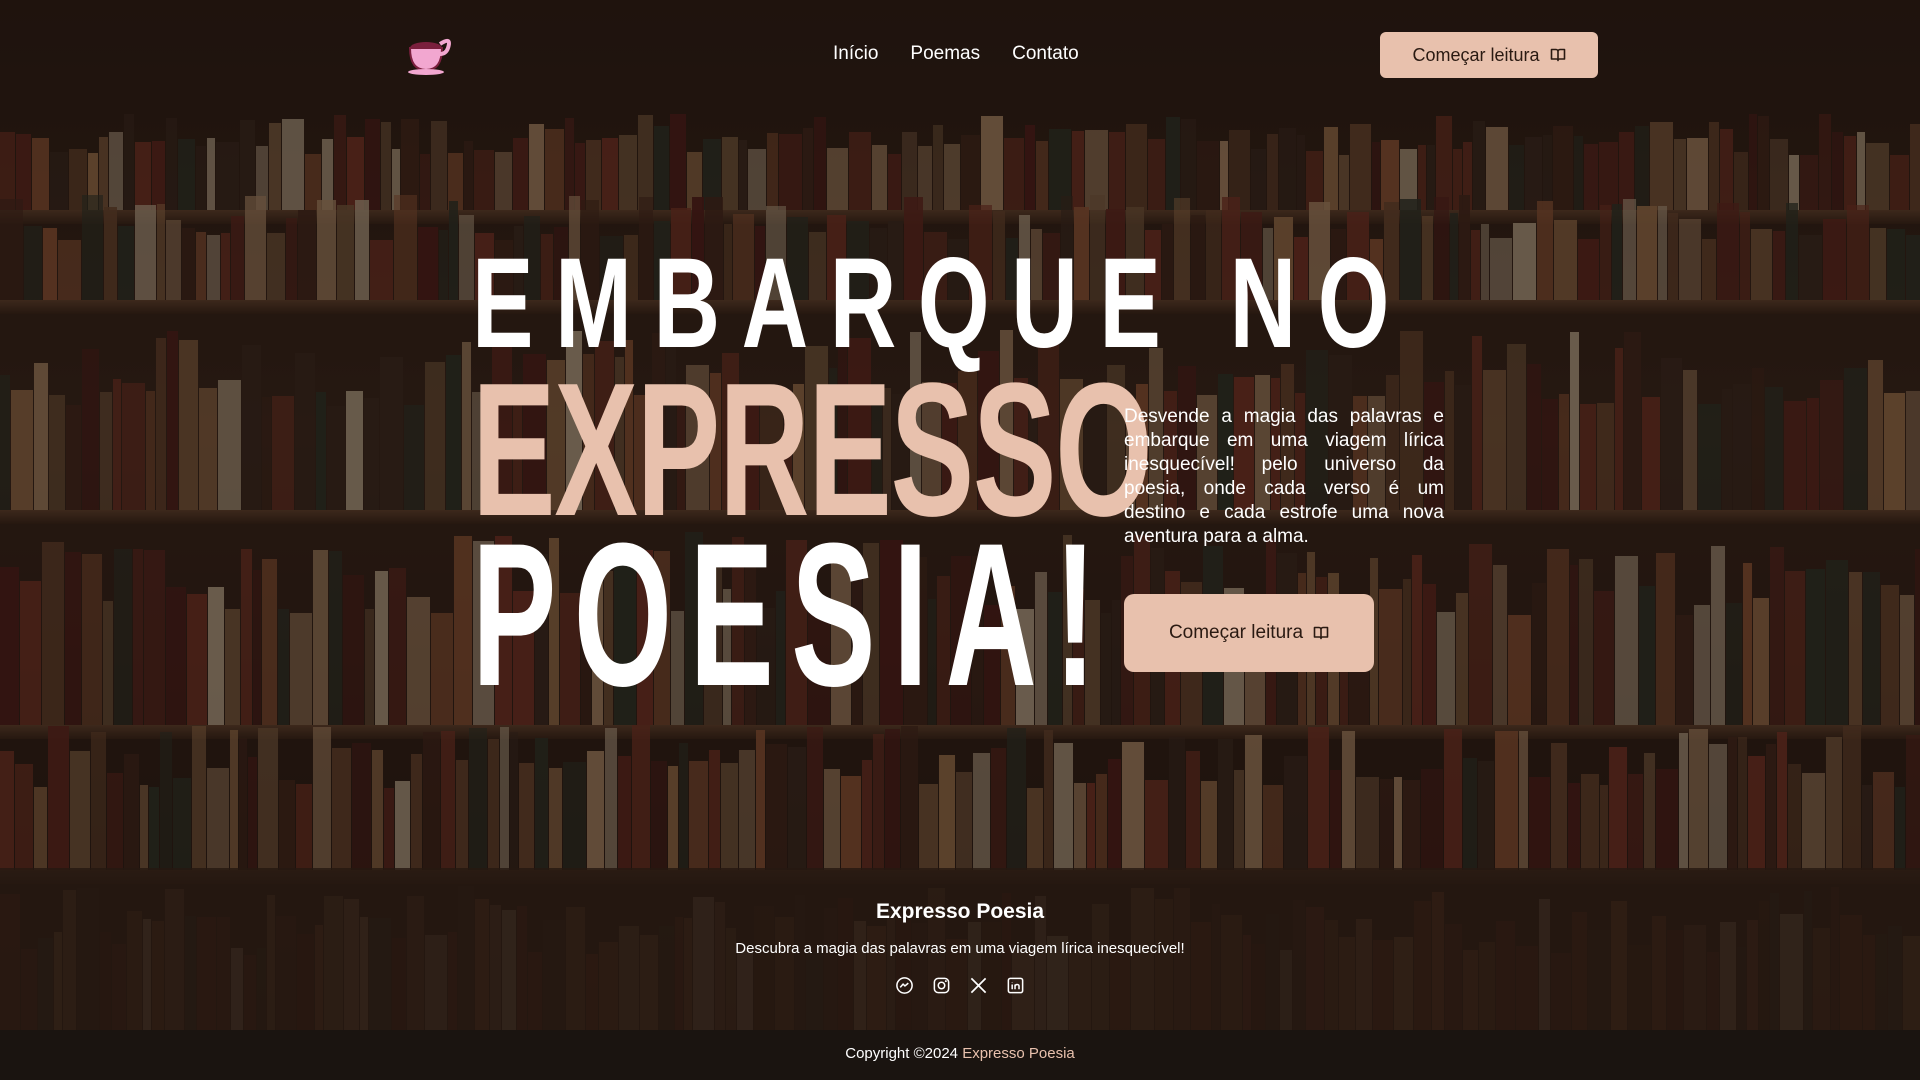 This screenshot has width=1920, height=1080. What do you see at coordinates (945, 54) in the screenshot?
I see `nav-poemas: Poemas` at bounding box center [945, 54].